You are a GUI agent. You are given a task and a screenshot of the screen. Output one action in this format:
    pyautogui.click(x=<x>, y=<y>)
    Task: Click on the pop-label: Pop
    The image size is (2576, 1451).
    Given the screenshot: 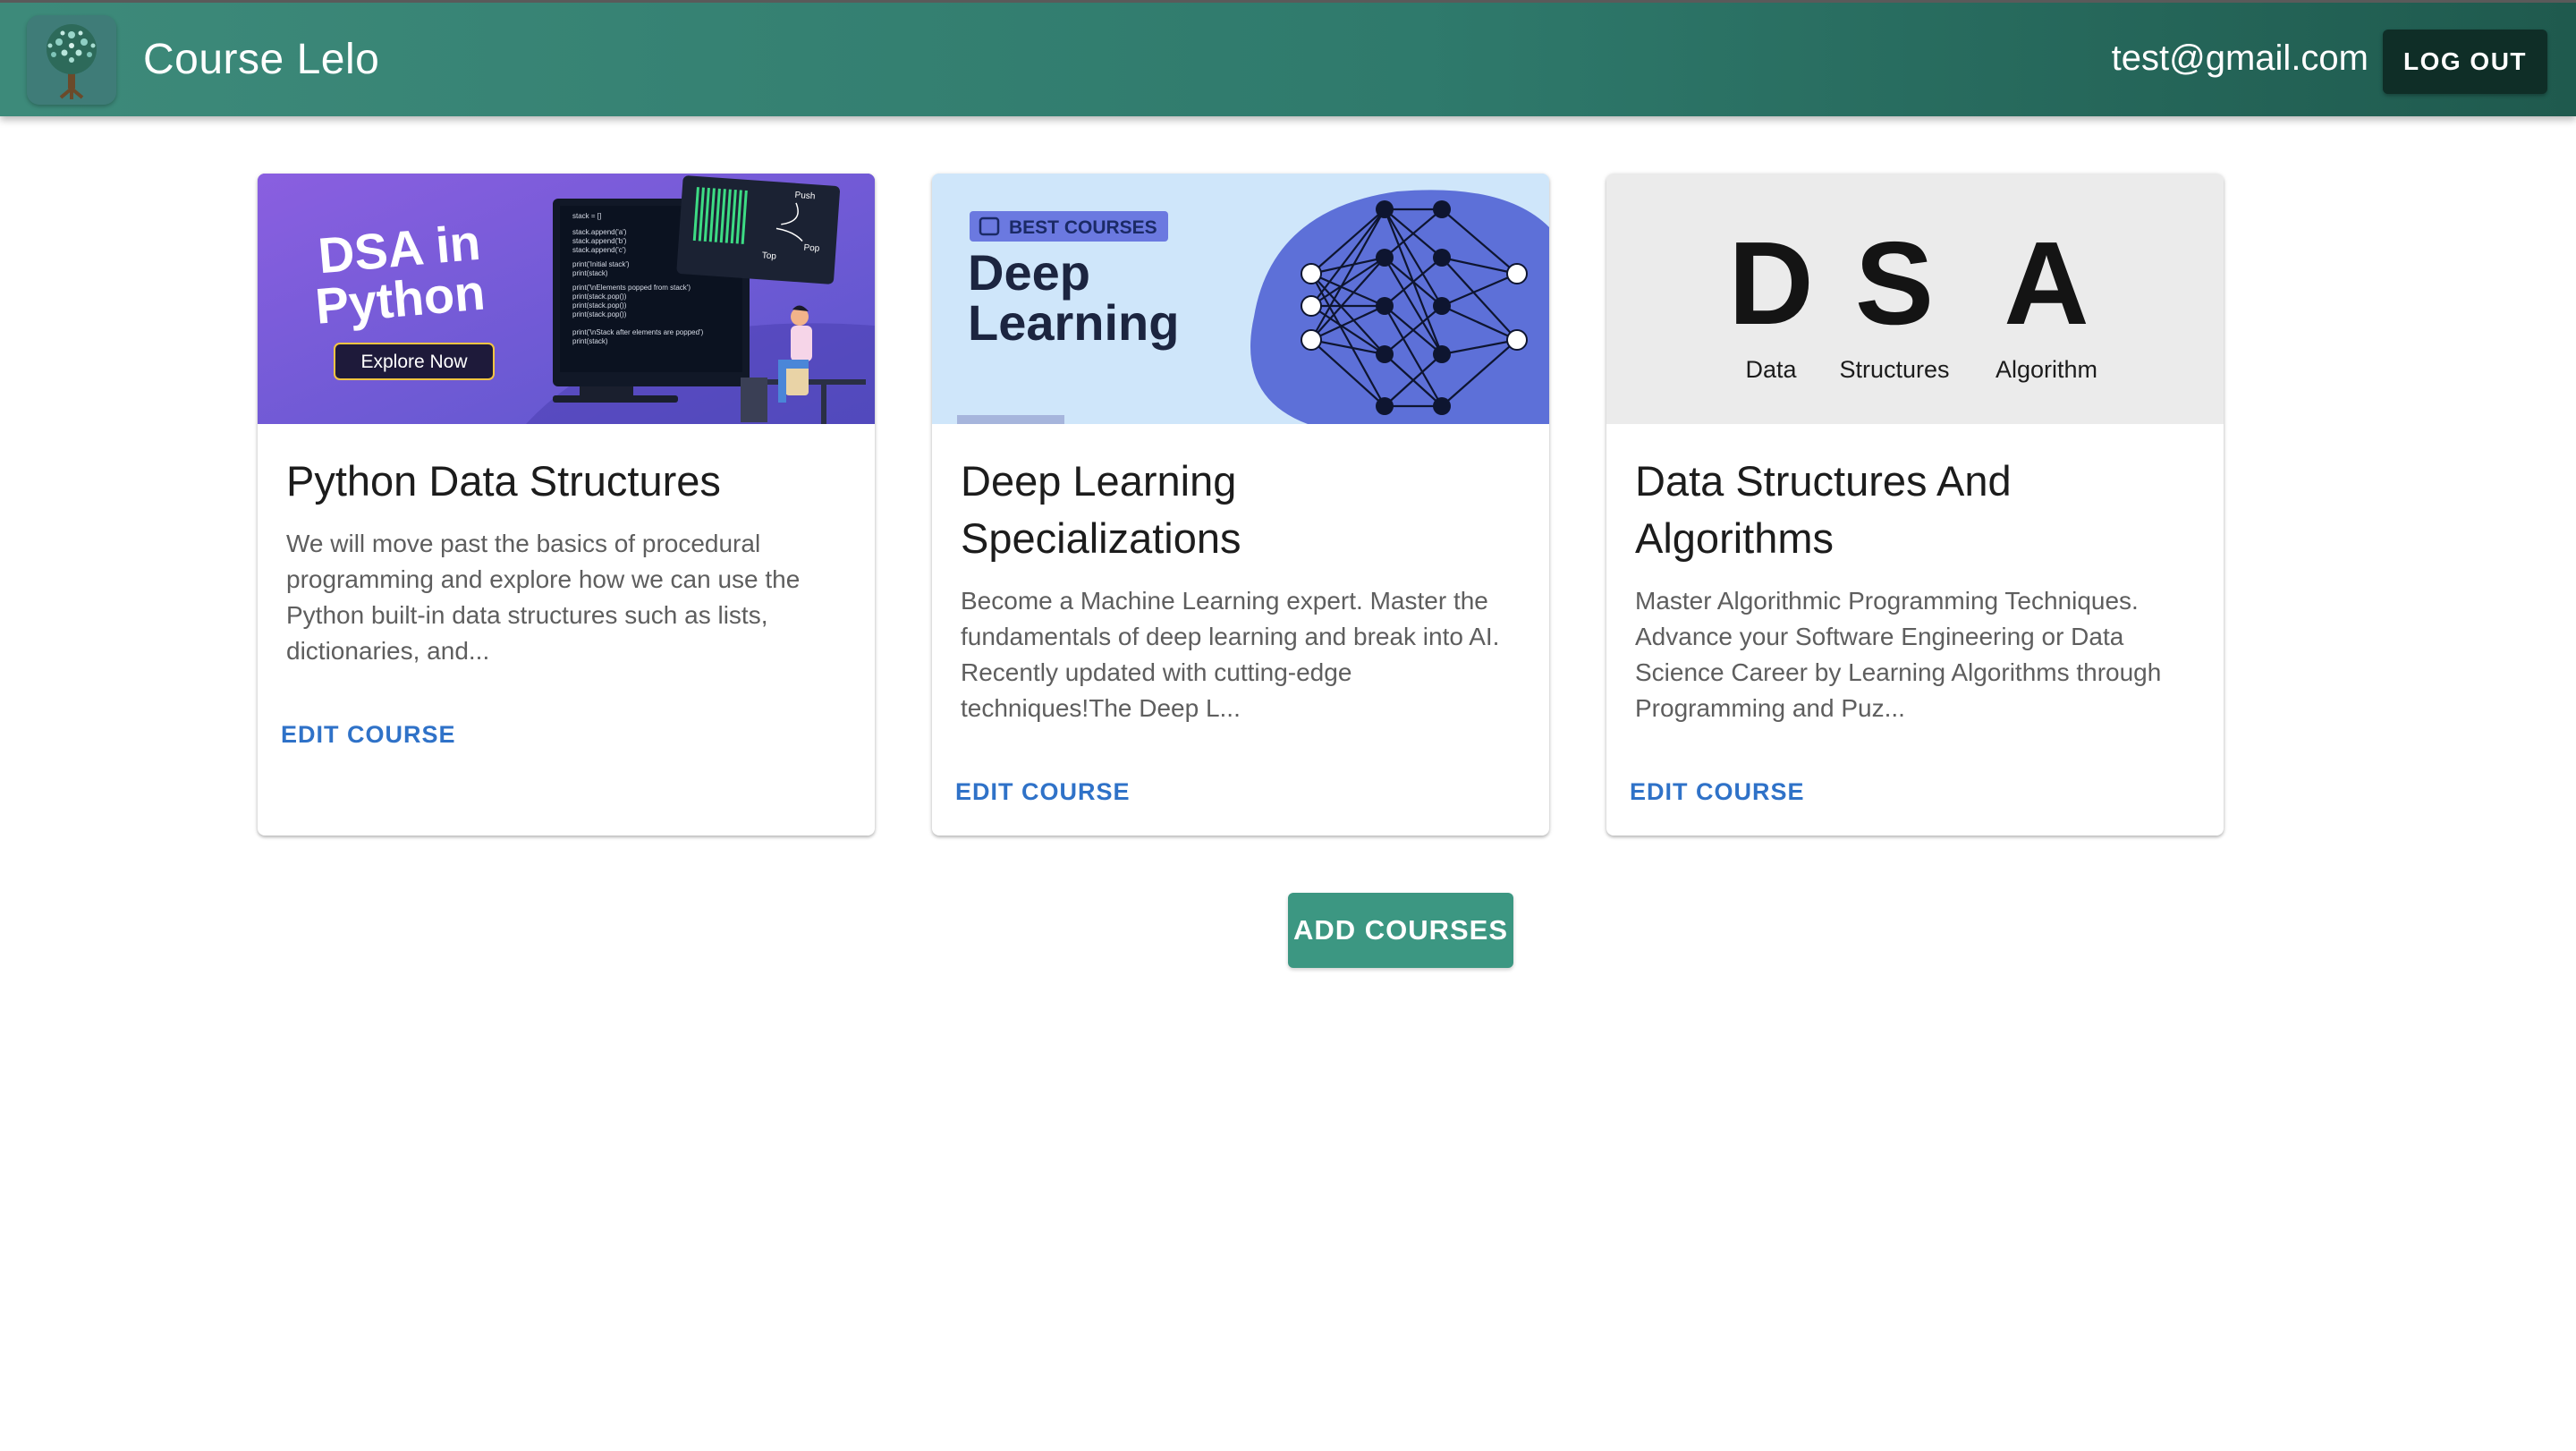 What is the action you would take?
    pyautogui.click(x=811, y=248)
    